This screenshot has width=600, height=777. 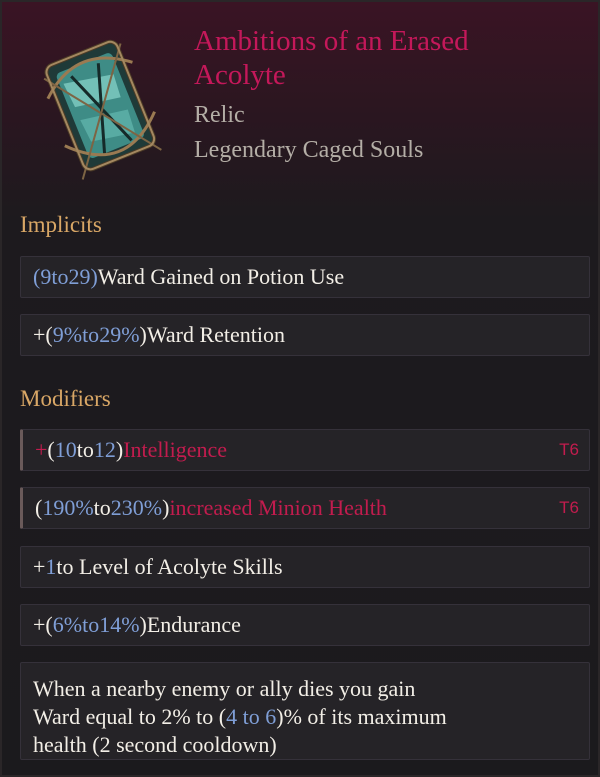 I want to click on modifier-value: 1, so click(x=51, y=566).